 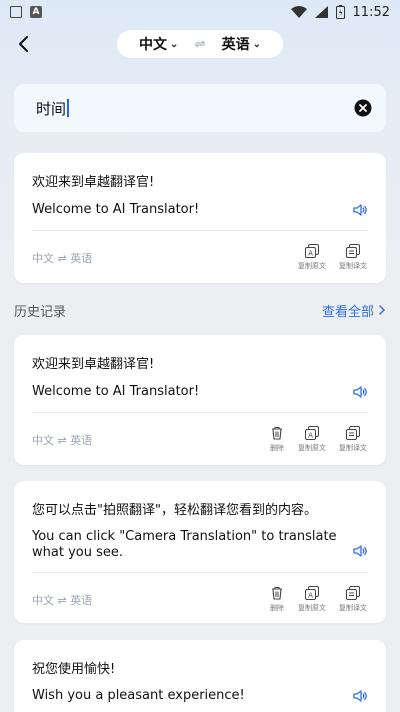 What do you see at coordinates (321, 12) in the screenshot?
I see `signal-icon` at bounding box center [321, 12].